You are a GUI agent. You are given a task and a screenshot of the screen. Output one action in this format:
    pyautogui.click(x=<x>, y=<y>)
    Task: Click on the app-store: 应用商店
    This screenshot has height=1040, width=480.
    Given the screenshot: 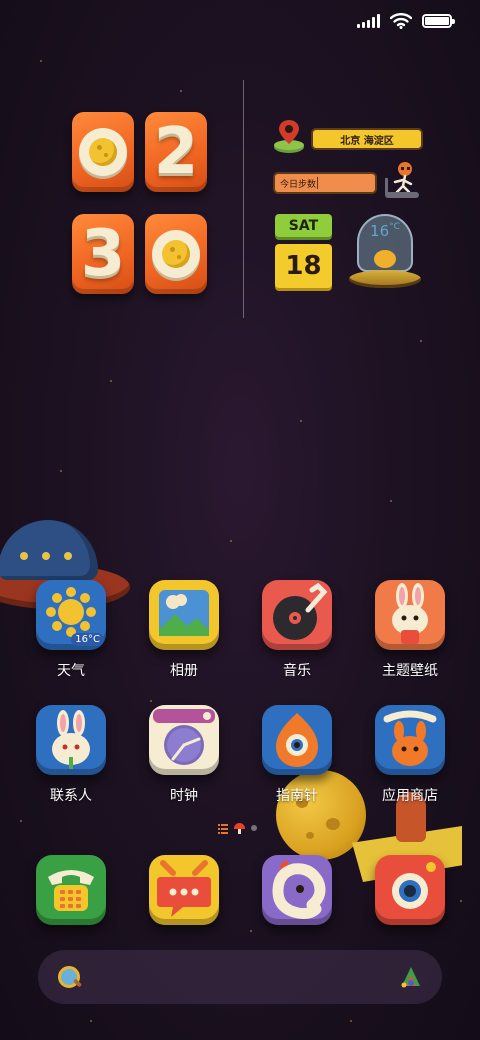 What is the action you would take?
    pyautogui.click(x=410, y=760)
    